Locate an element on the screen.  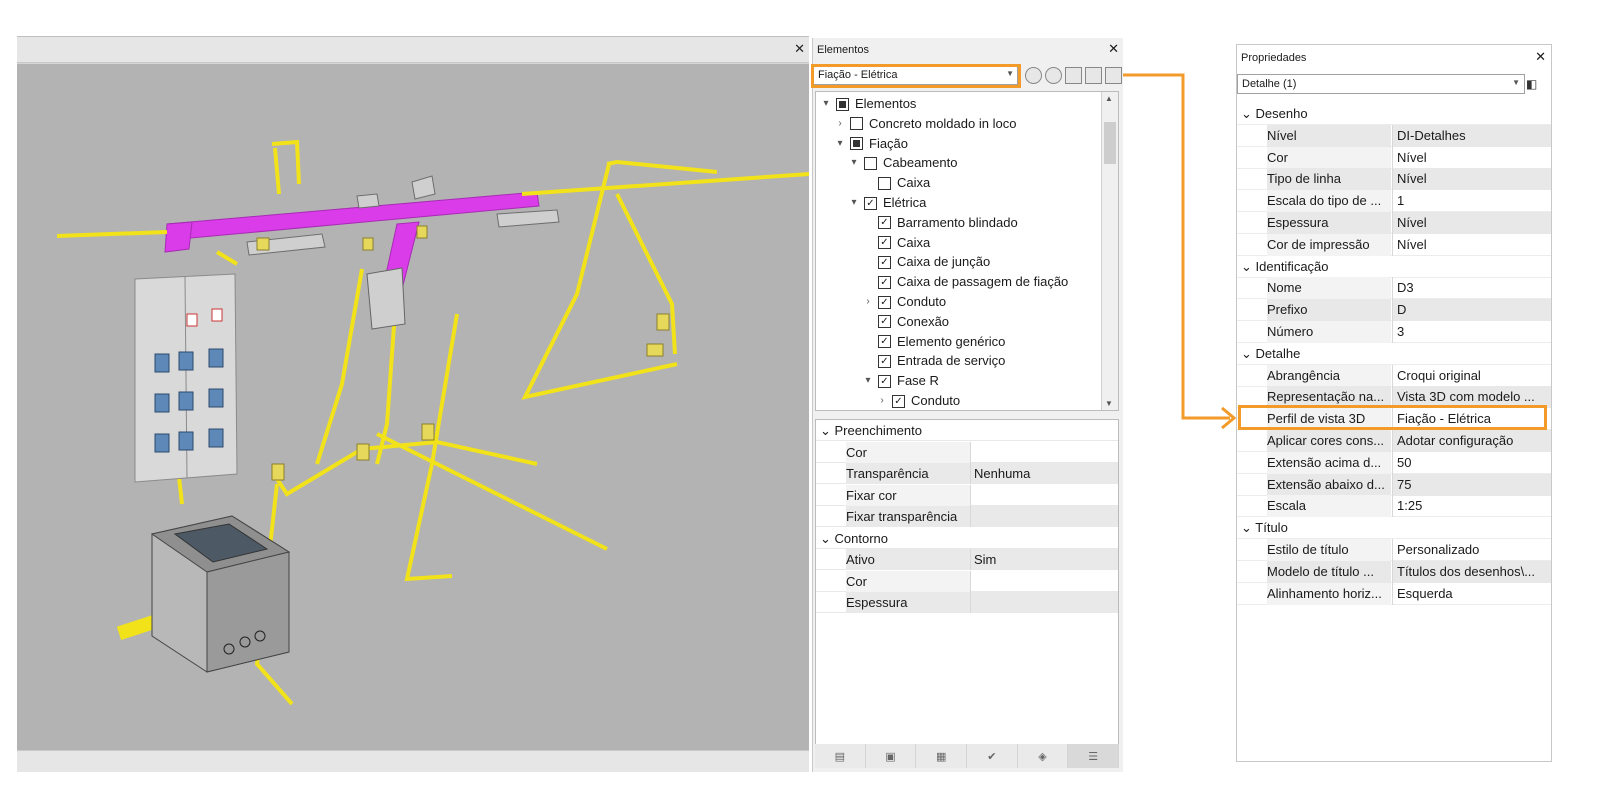
property-value: Croqui original is located at coordinates (1471, 375).